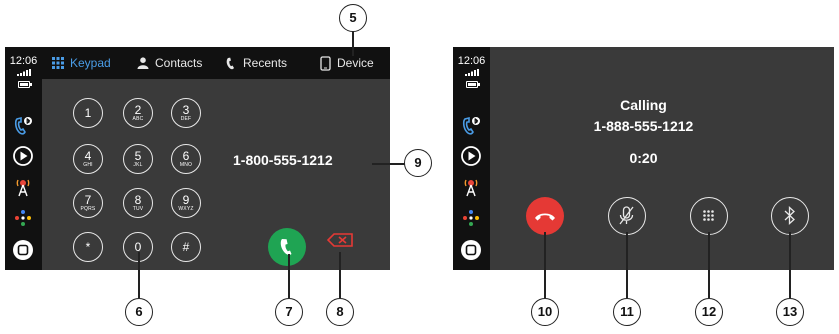 The height and width of the screenshot is (334, 839). Describe the element at coordinates (88, 209) in the screenshot. I see `key-letters: PQRS` at that location.